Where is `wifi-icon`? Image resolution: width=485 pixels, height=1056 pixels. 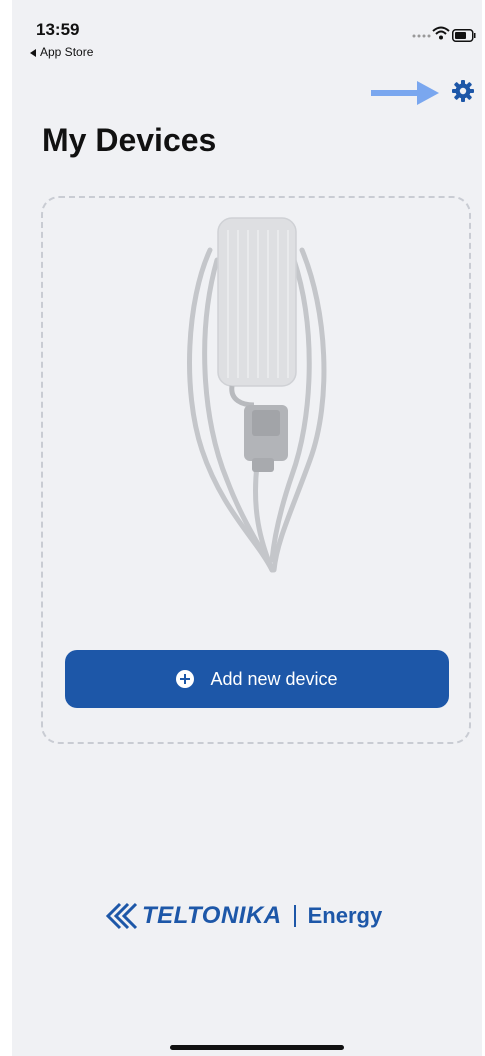 wifi-icon is located at coordinates (441, 33).